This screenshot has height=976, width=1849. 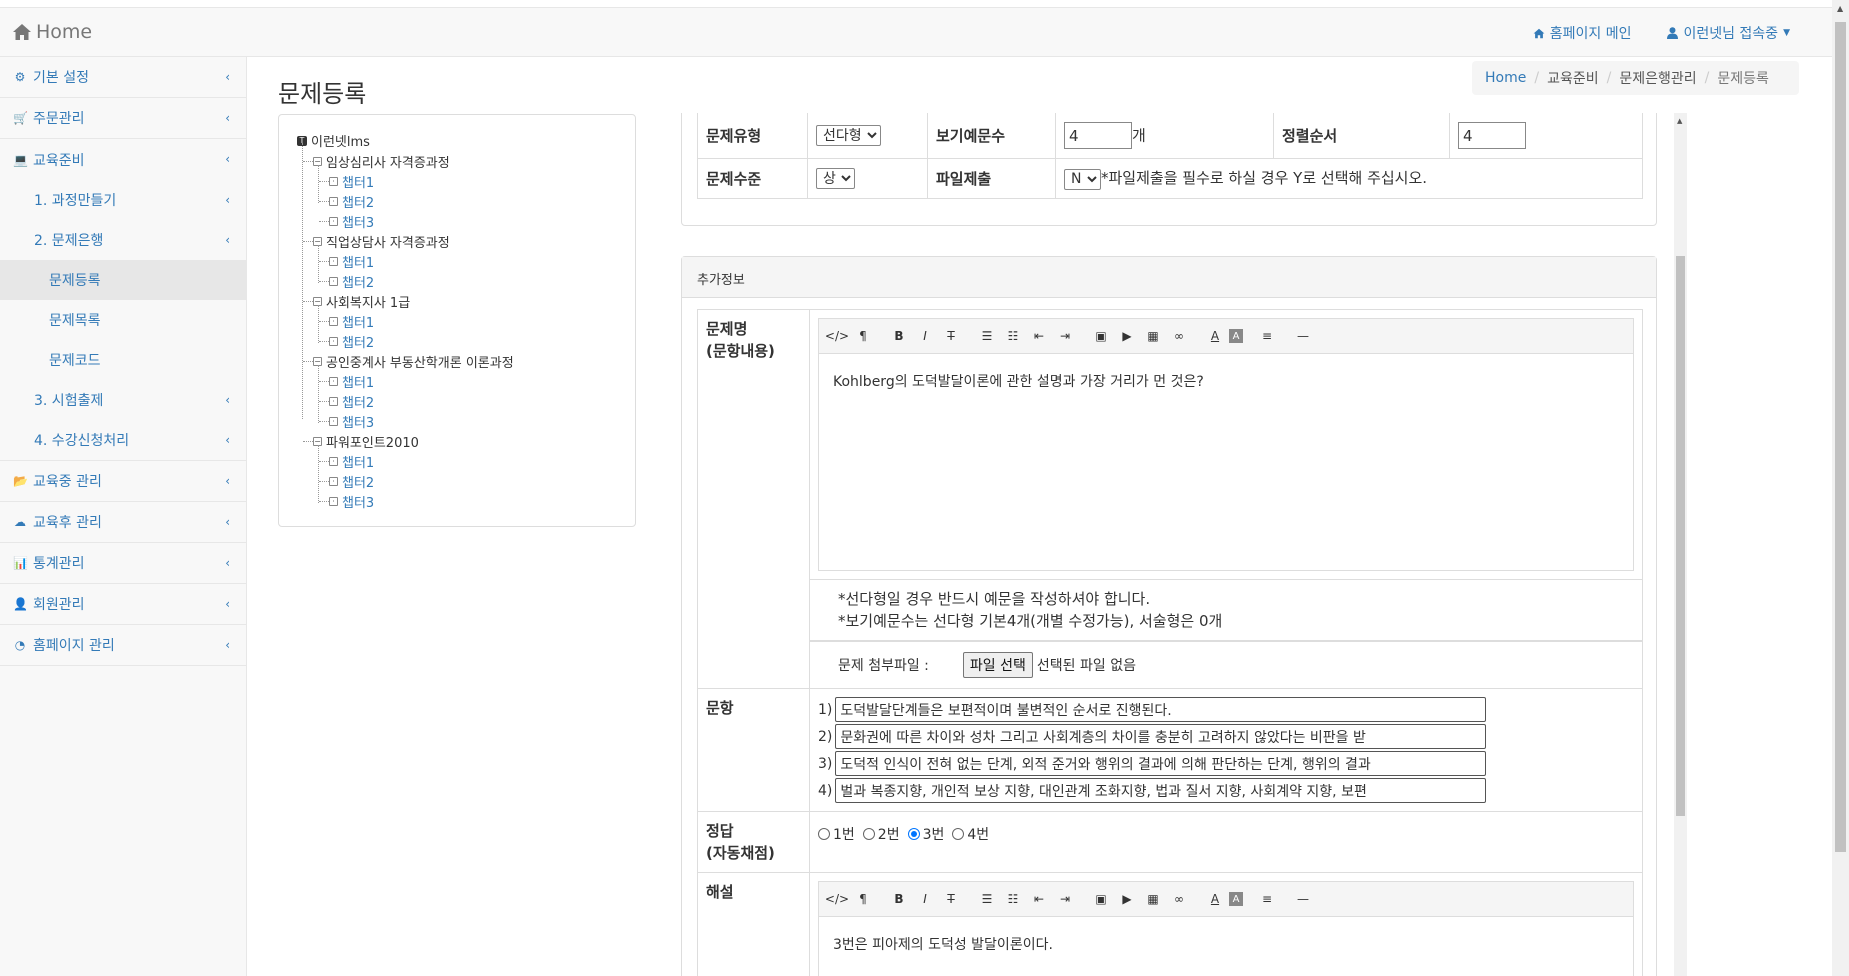 What do you see at coordinates (1728, 33) in the screenshot?
I see `user-menu-dropdown: 이런넷님 접속중 ▼` at bounding box center [1728, 33].